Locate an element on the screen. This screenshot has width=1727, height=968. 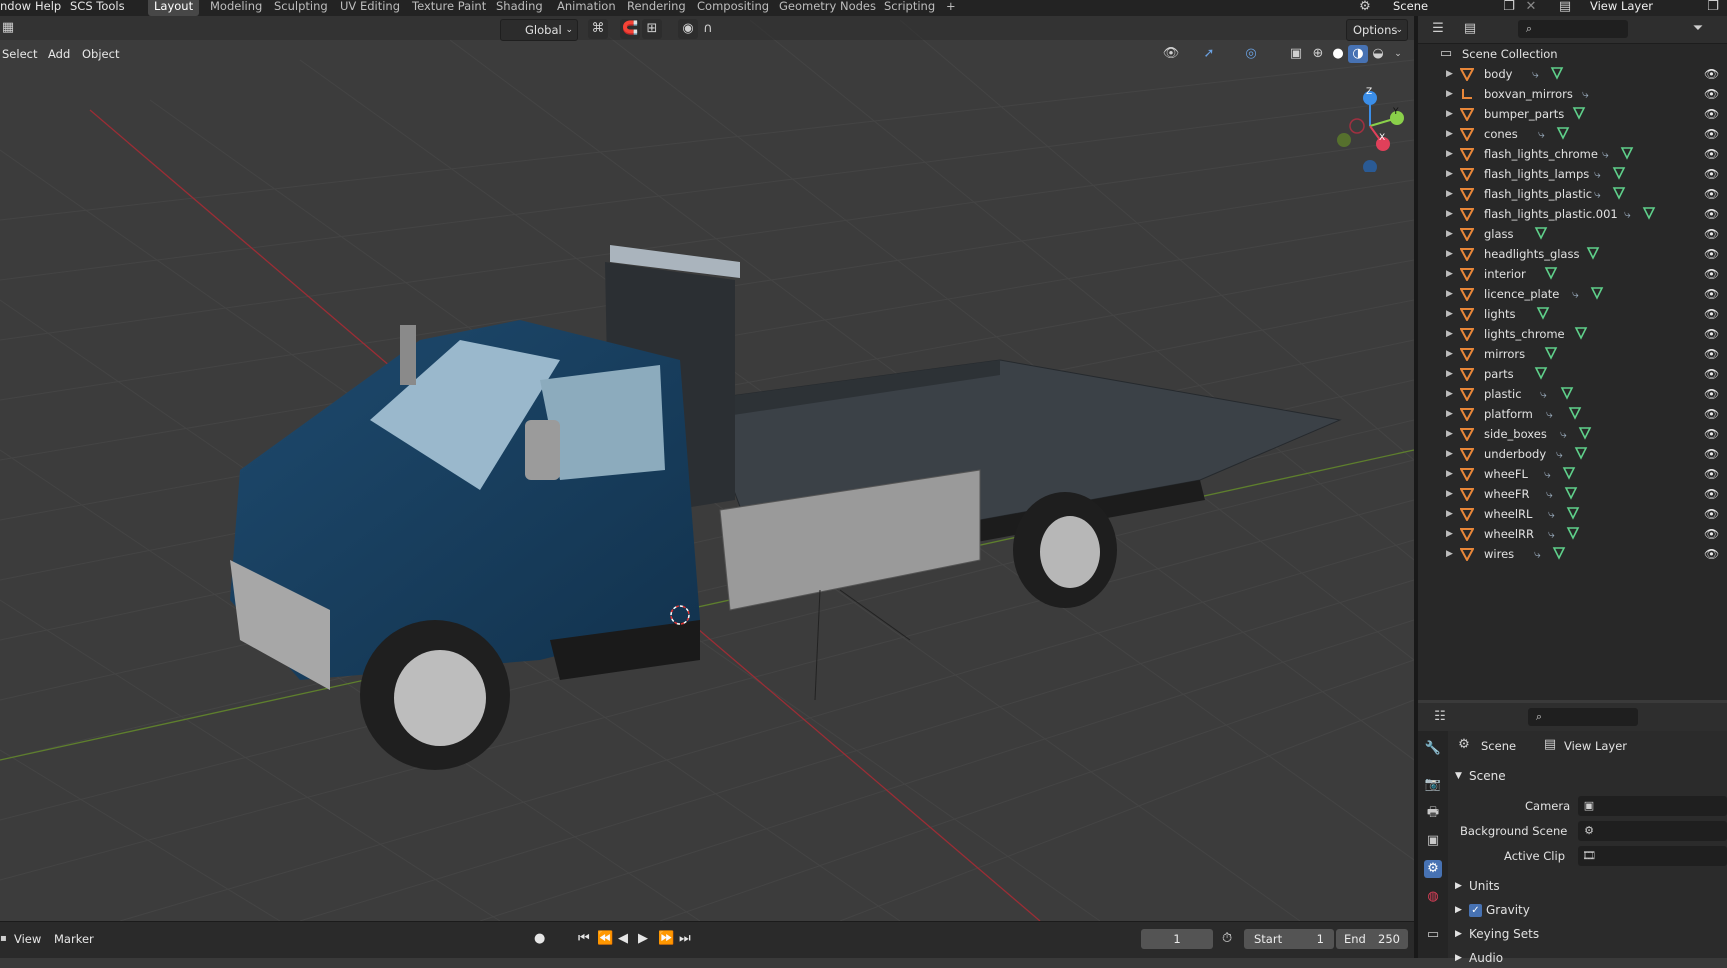
view-layer-name: View Layer is located at coordinates (1621, 8).